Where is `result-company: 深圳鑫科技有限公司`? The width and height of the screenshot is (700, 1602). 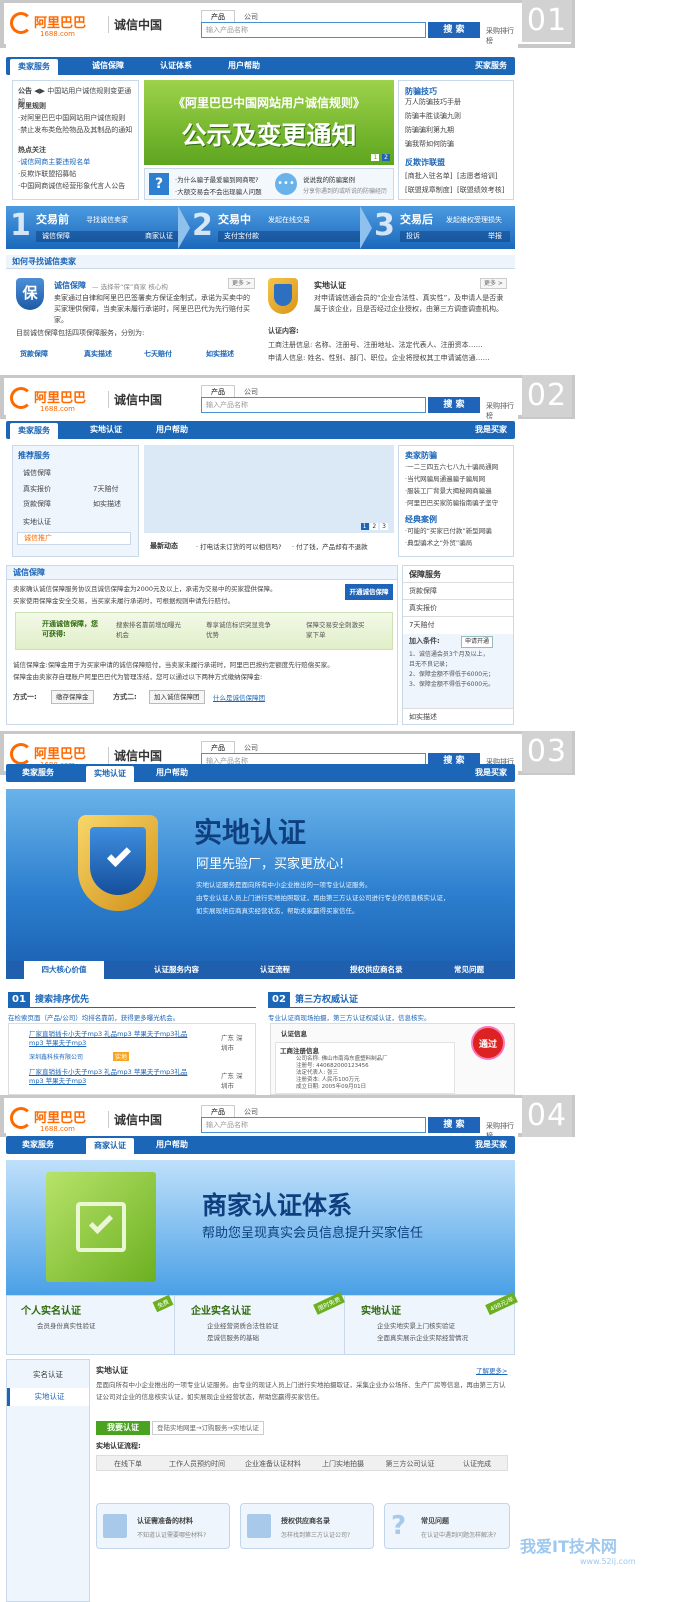 result-company: 深圳鑫科技有限公司 is located at coordinates (56, 1056).